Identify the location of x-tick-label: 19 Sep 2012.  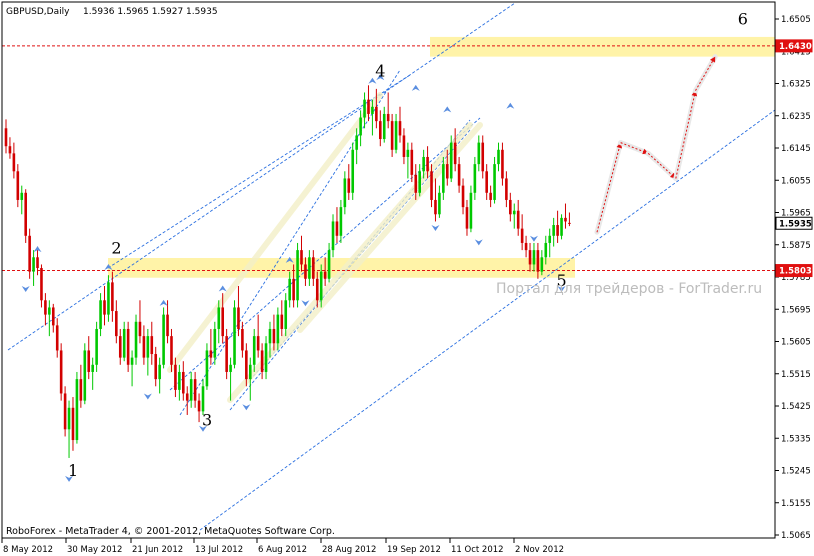
(414, 550).